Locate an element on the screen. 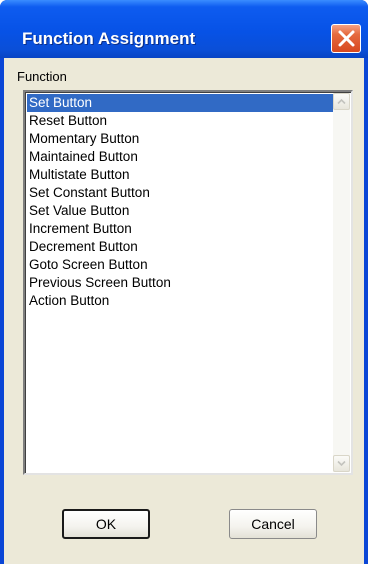 Image resolution: width=368 pixels, height=564 pixels. list-item: Reset Button is located at coordinates (180, 121).